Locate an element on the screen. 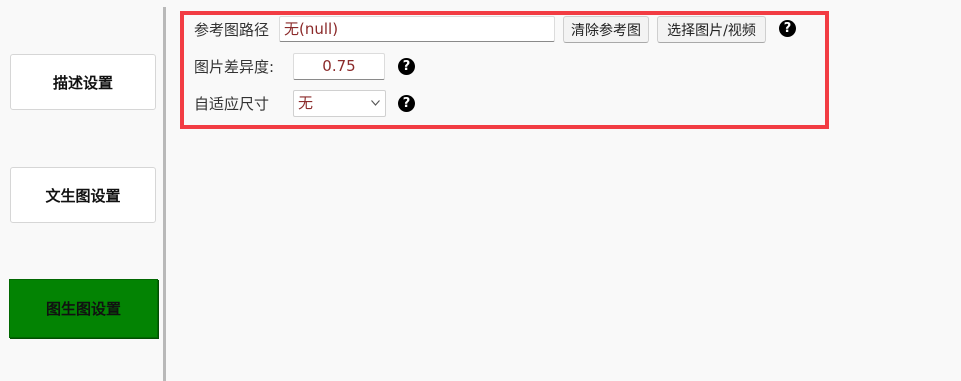 The image size is (961, 381). choose-image-video-label: 选择图片/视频 is located at coordinates (711, 30).